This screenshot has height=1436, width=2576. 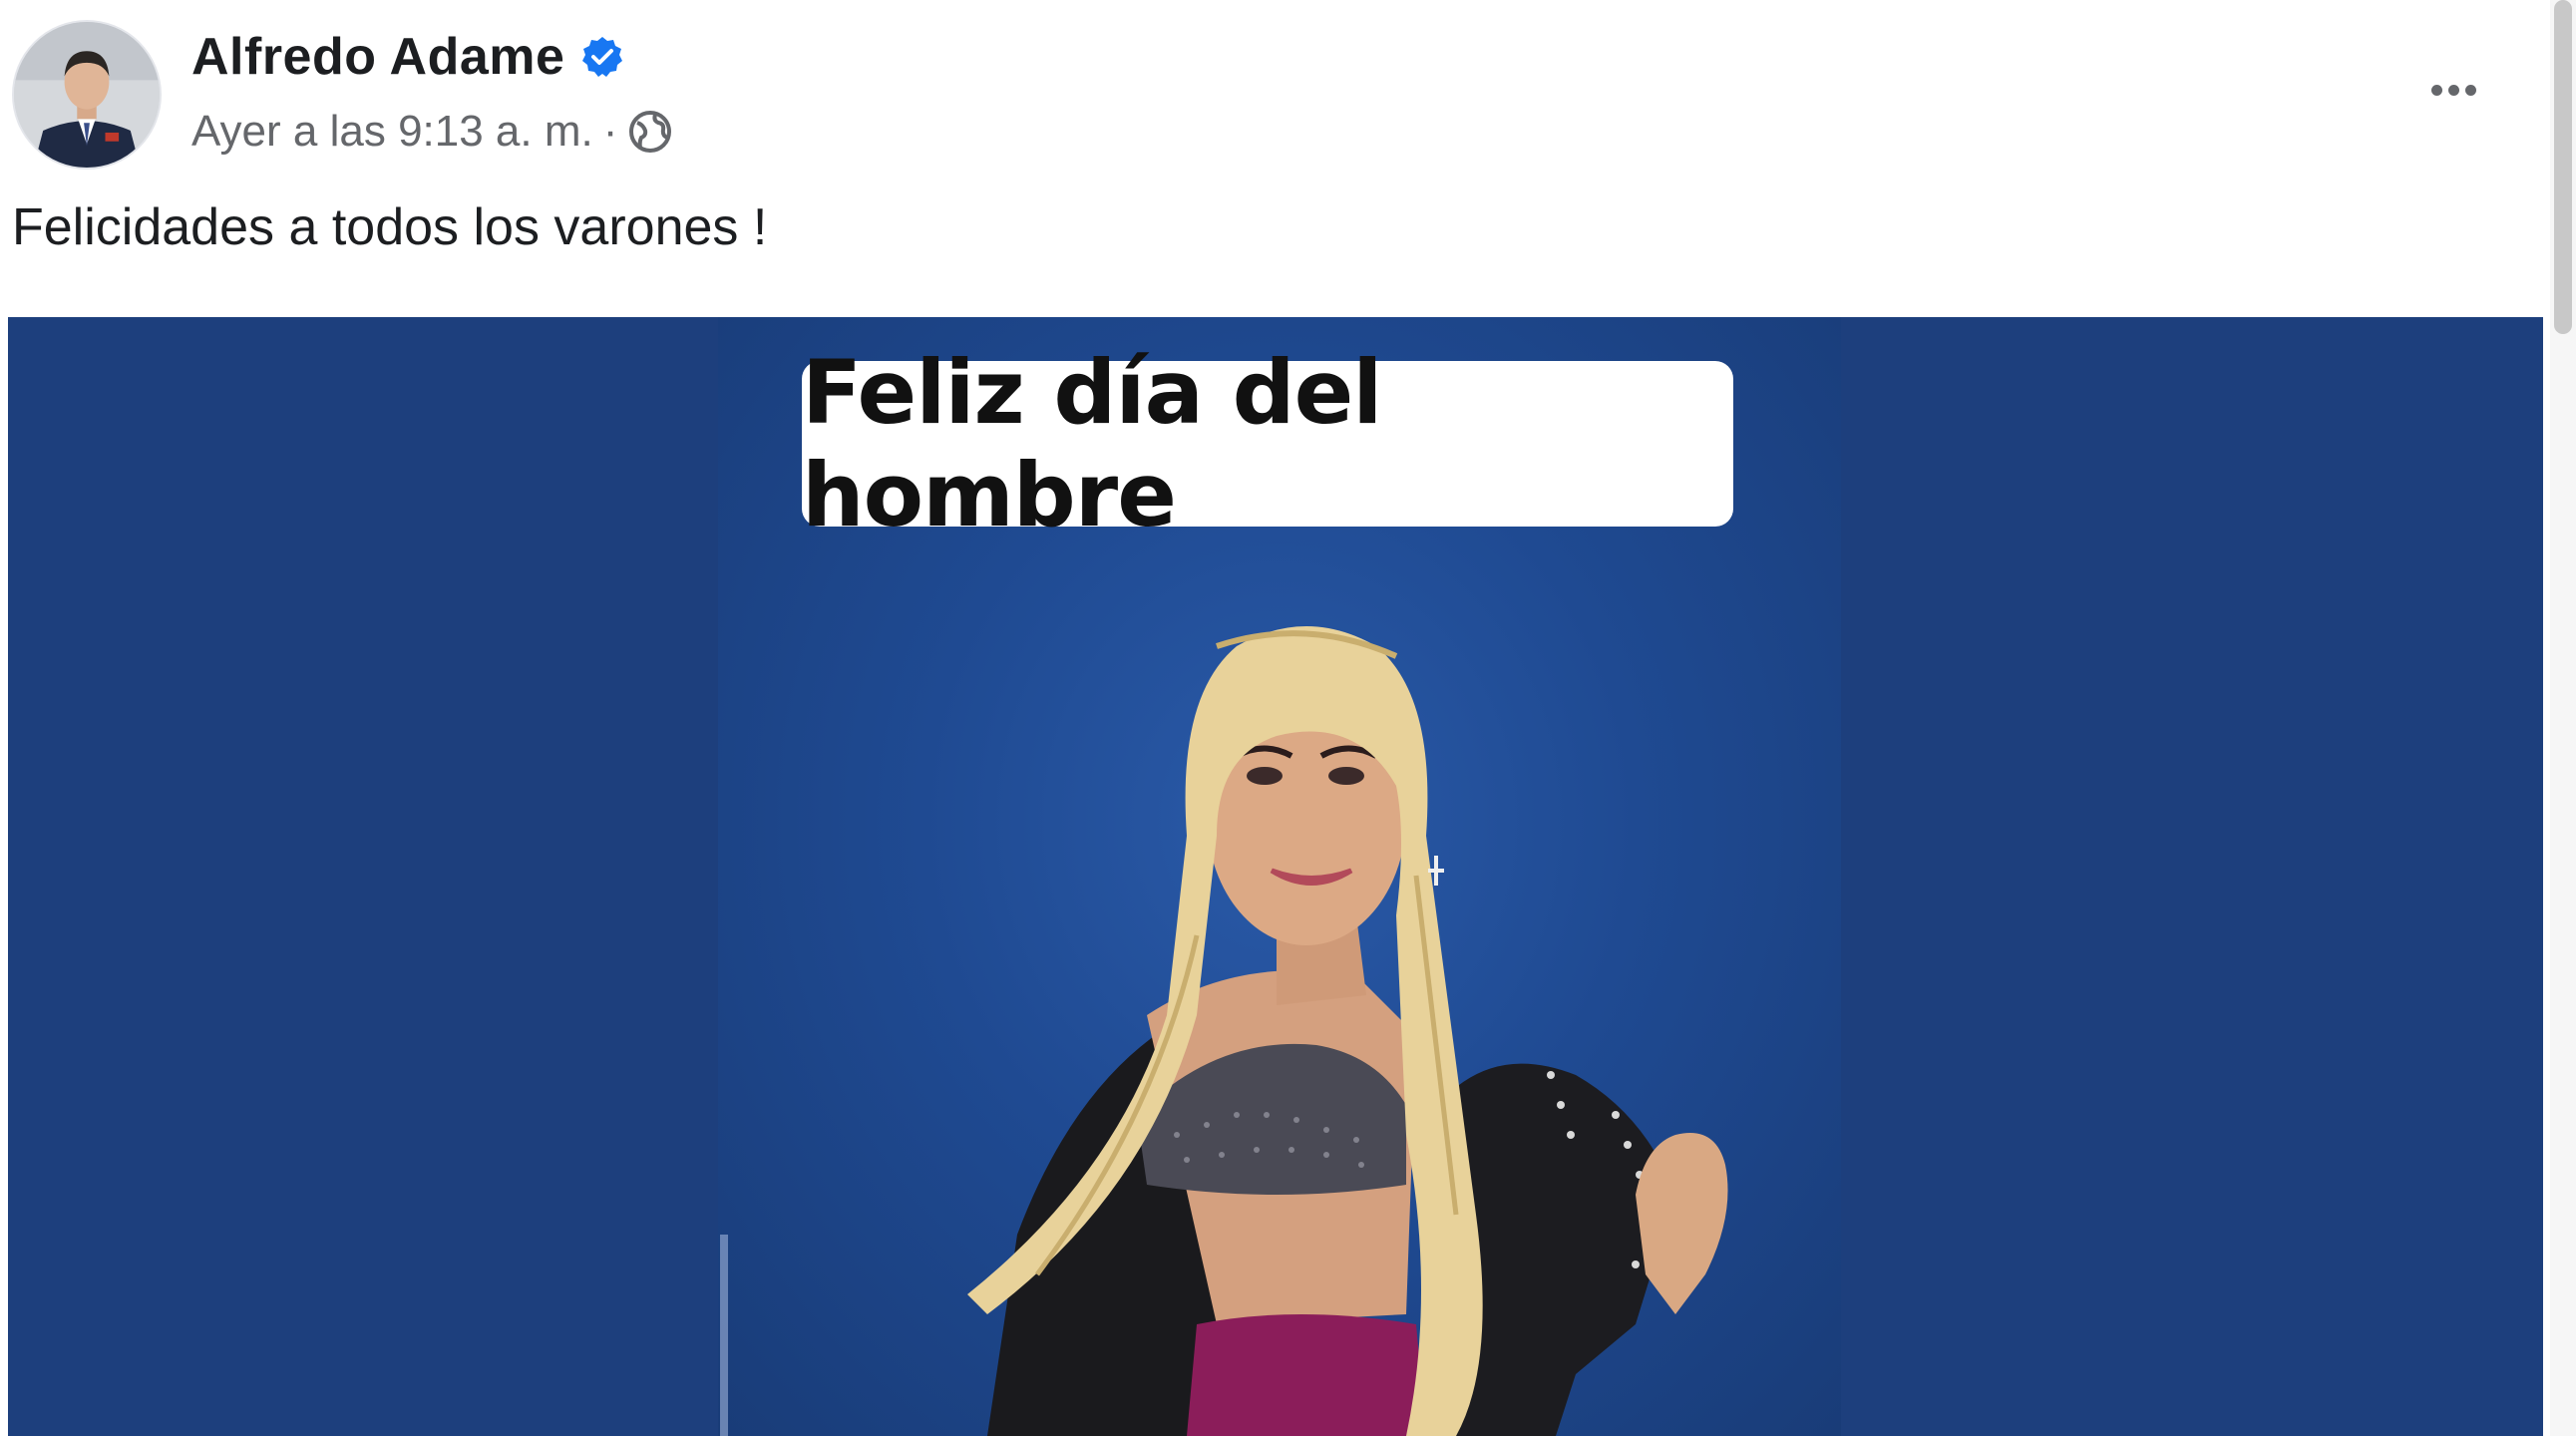 What do you see at coordinates (602, 57) in the screenshot?
I see `verified-badge-icon` at bounding box center [602, 57].